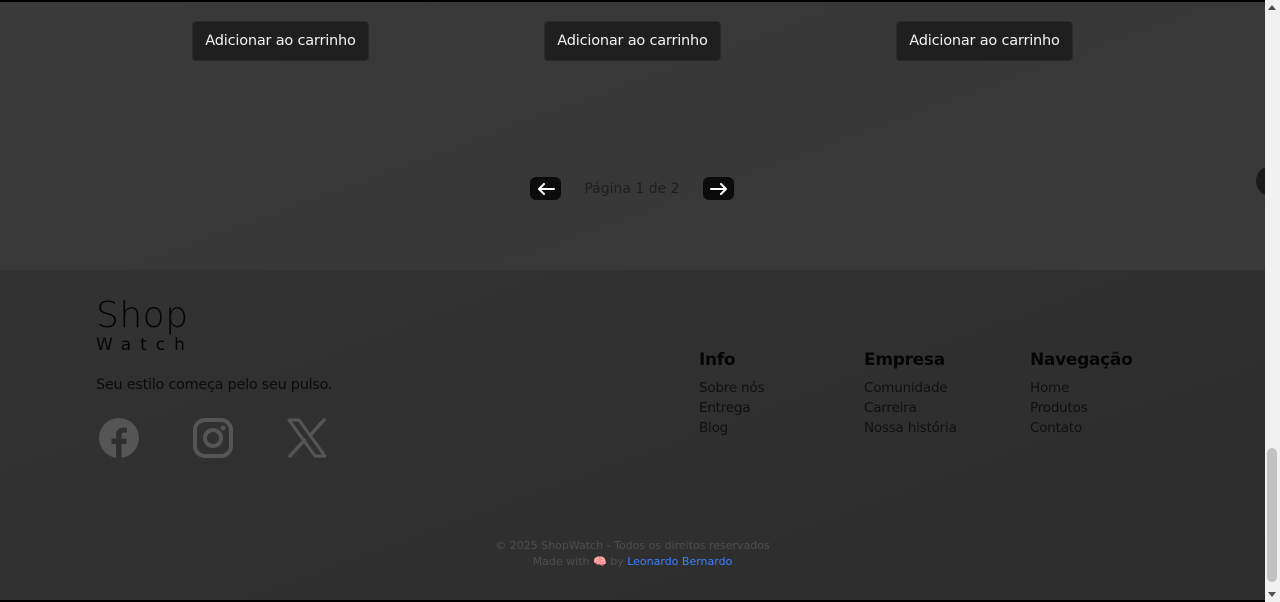  Describe the element at coordinates (910, 428) in the screenshot. I see `footer-link-nossa-historia: Nossa história` at that location.